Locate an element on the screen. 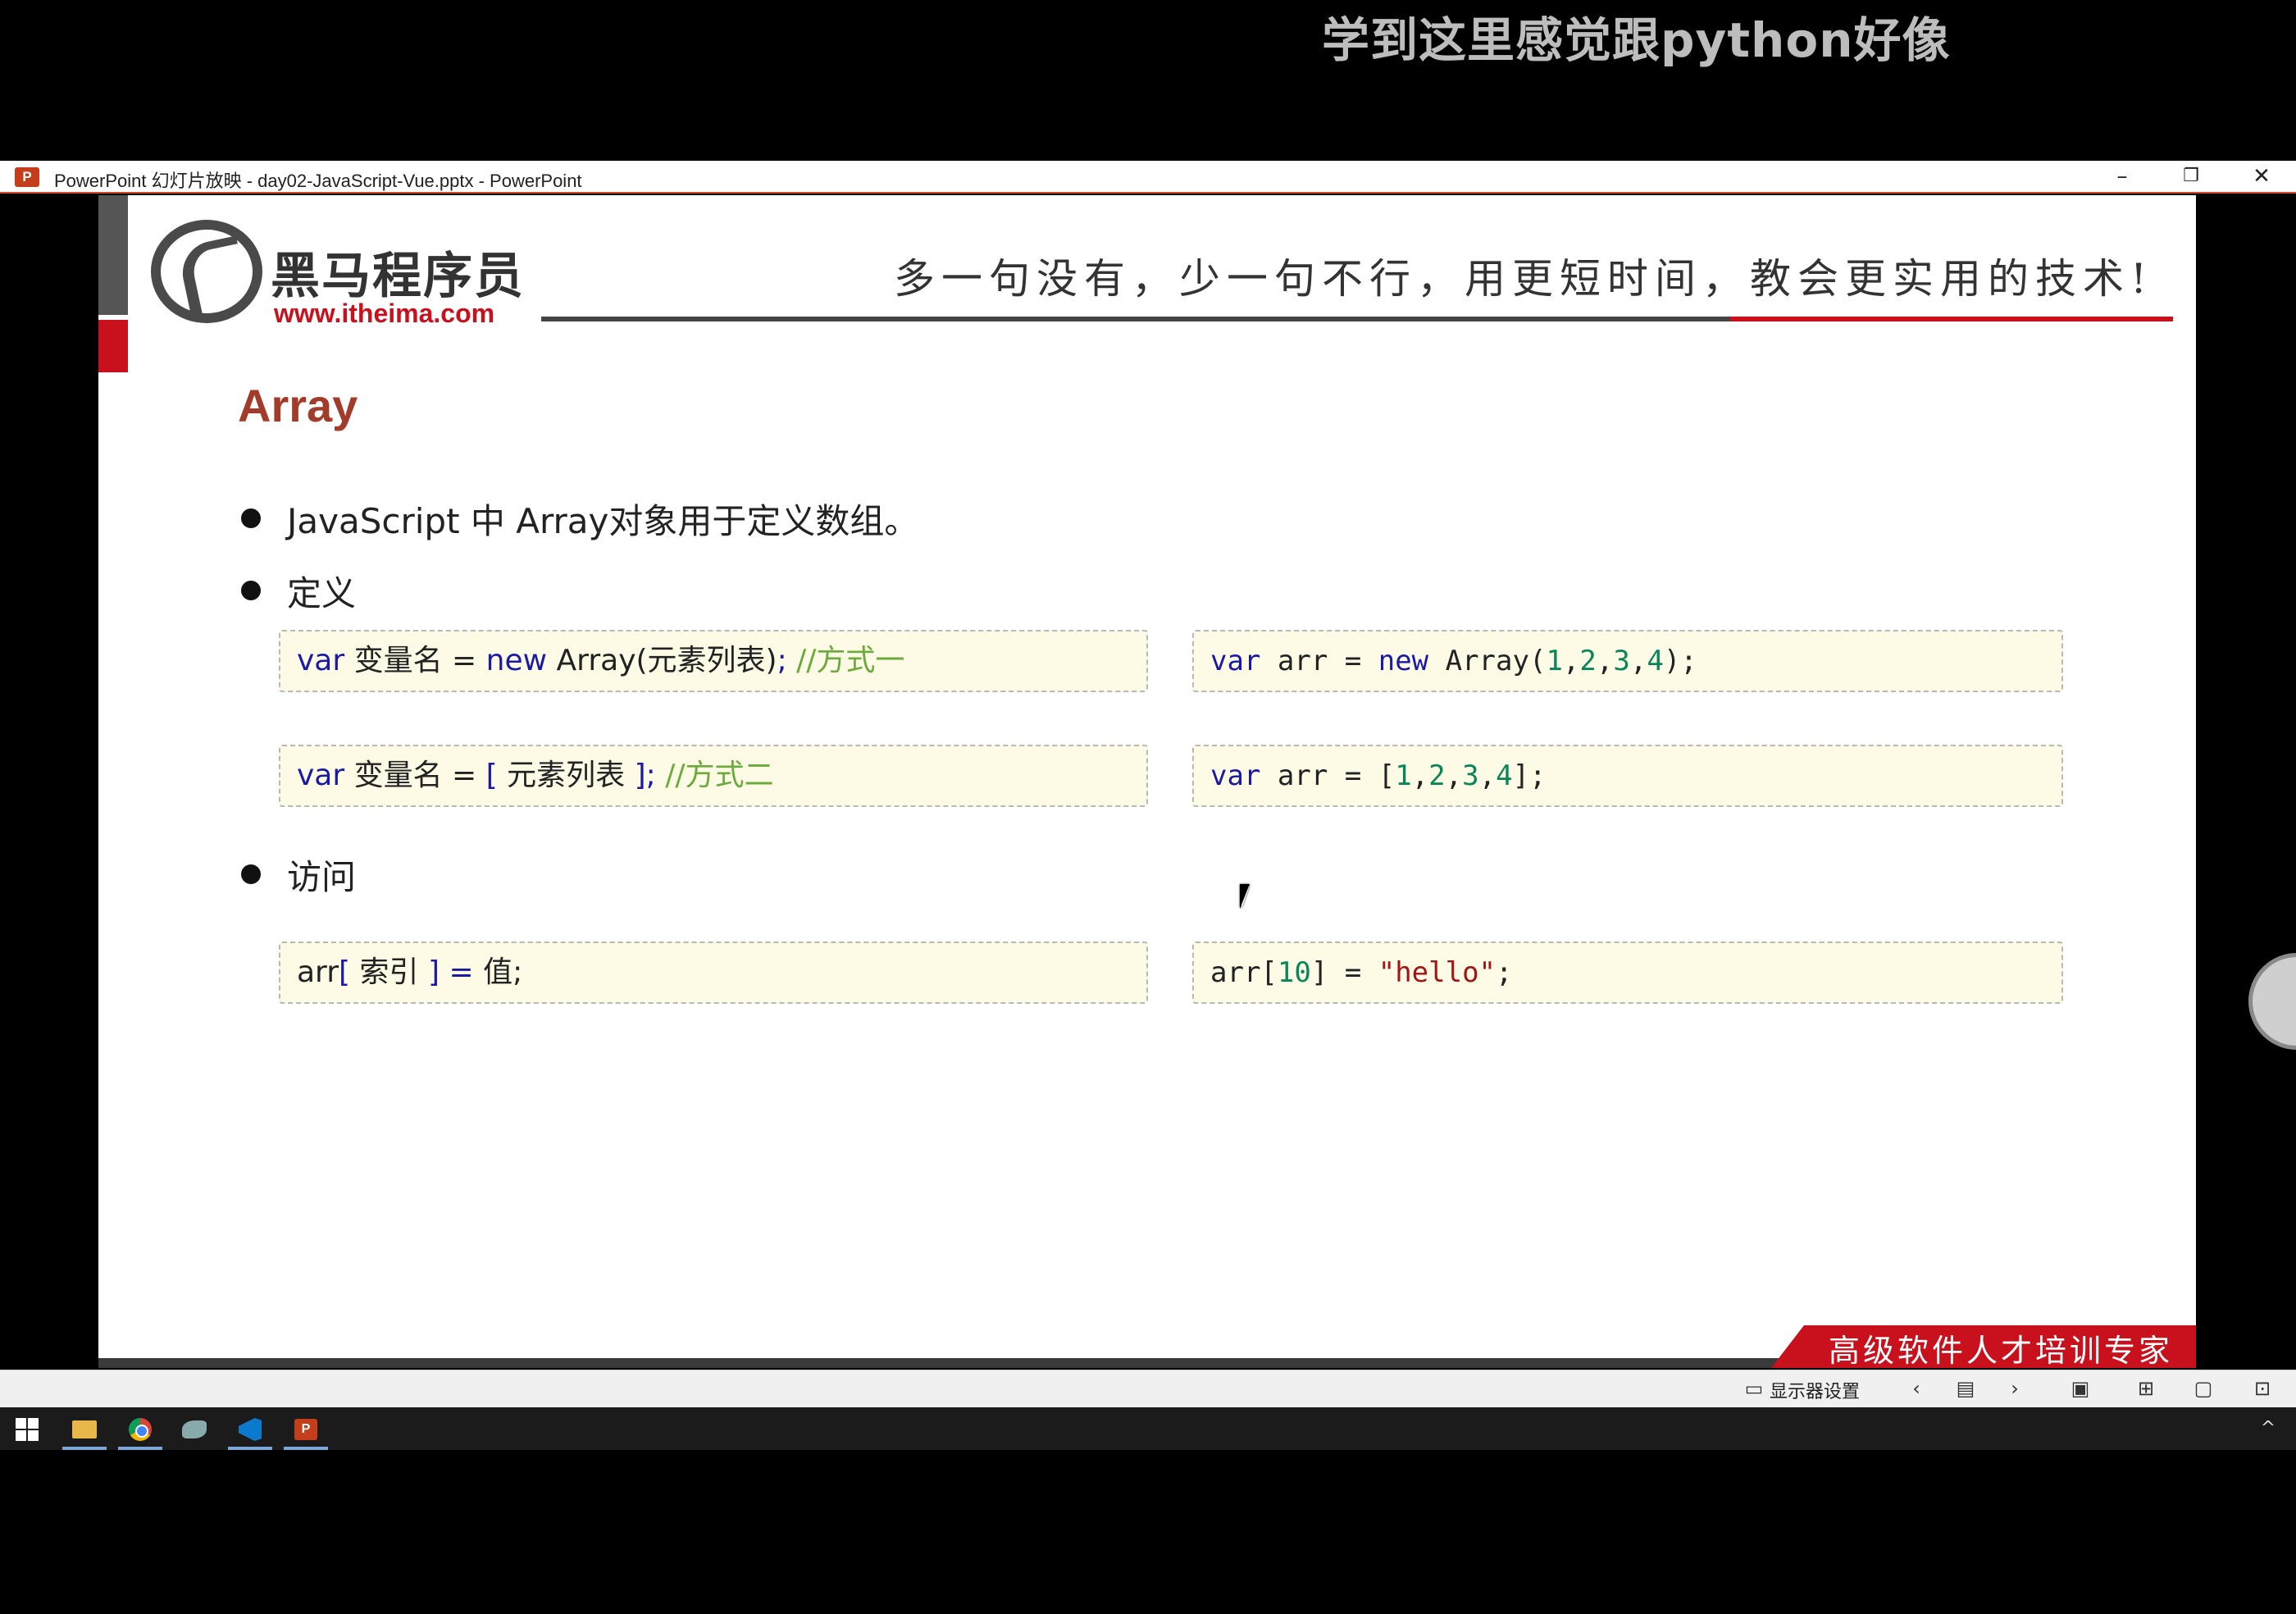  header-deco-red is located at coordinates (113, 346).